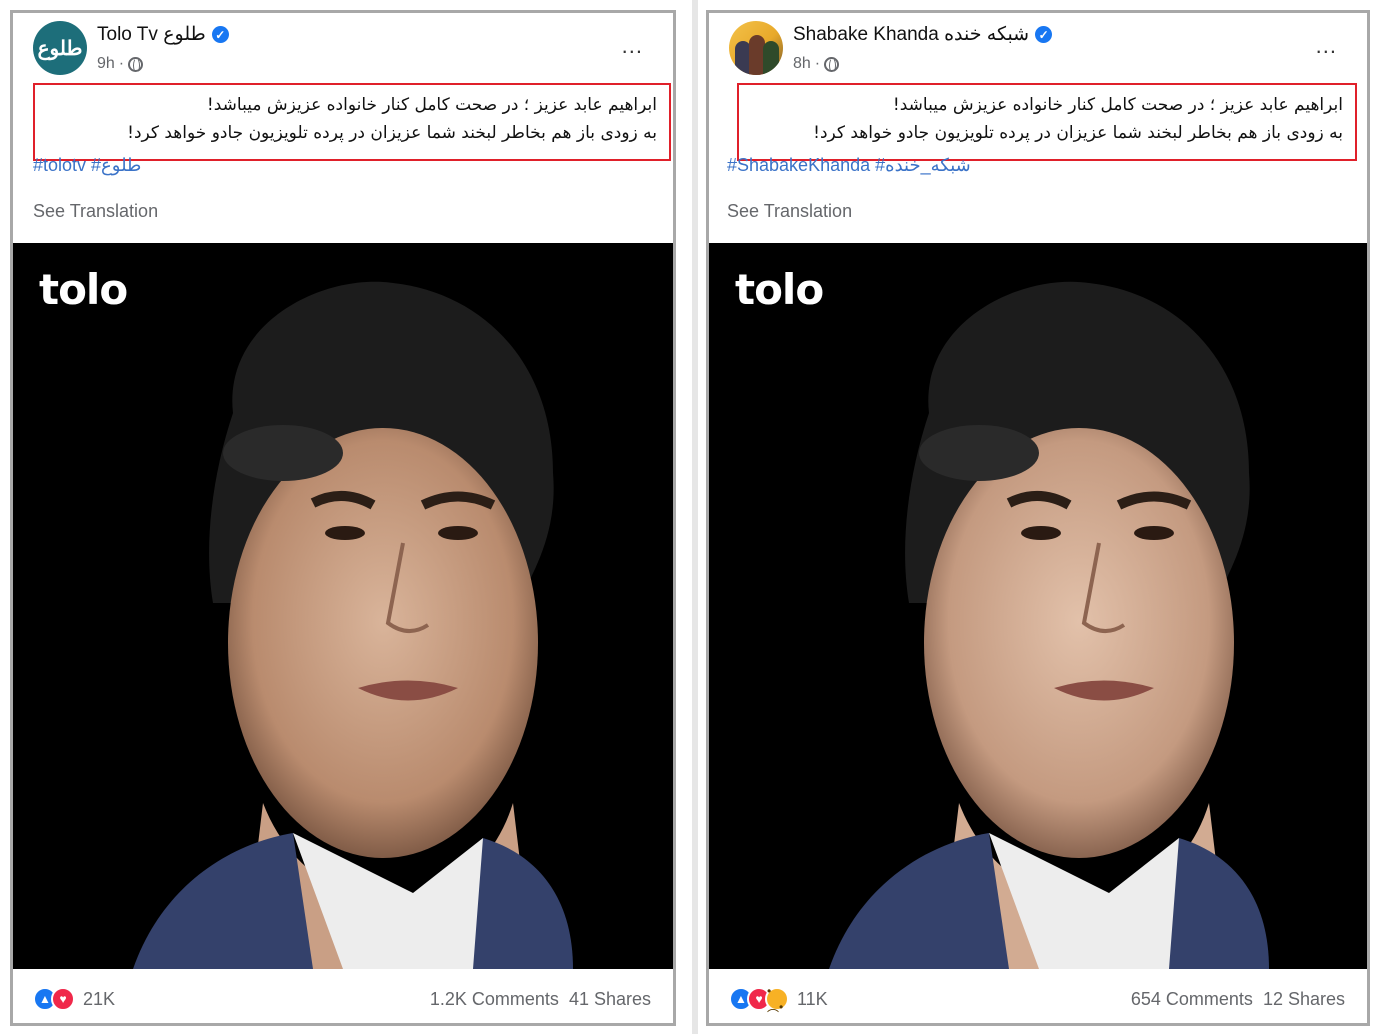 The image size is (1379, 1034). I want to click on post-footer: ▲ ♥ •︵• 11K 654 Comments 12 Shares, so click(1038, 996).